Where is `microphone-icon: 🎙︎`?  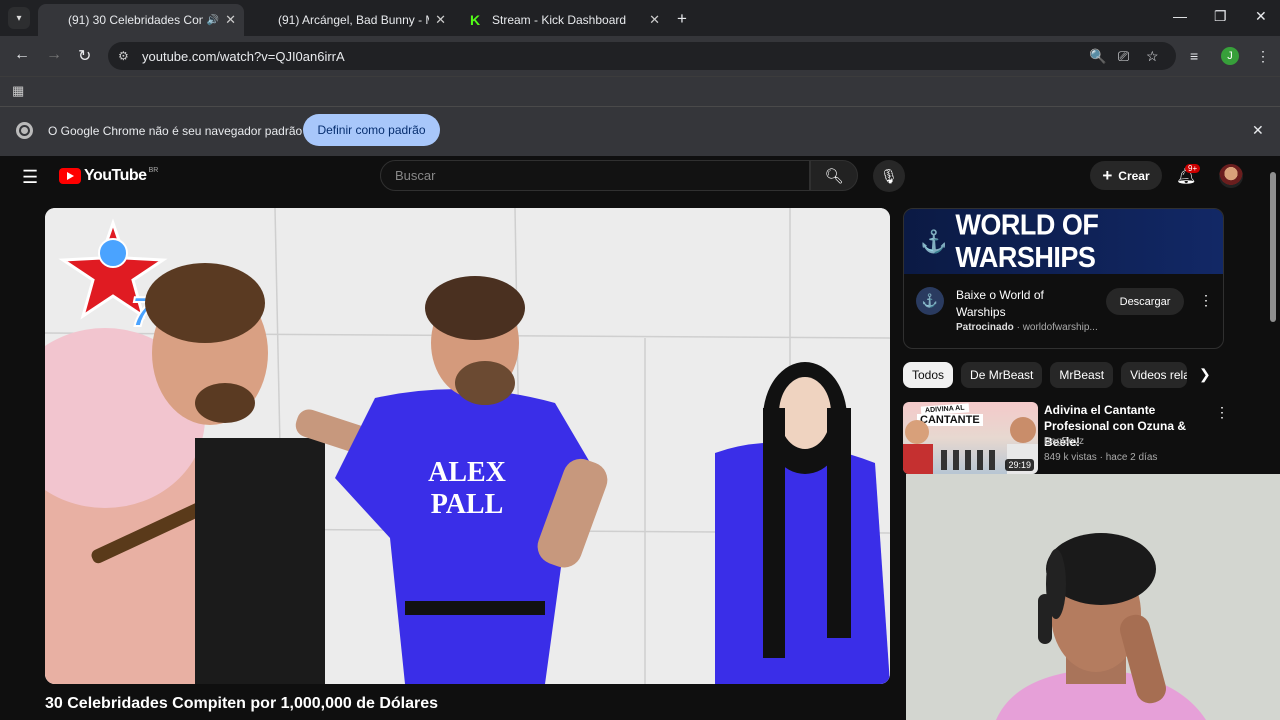 microphone-icon: 🎙︎ is located at coordinates (889, 175).